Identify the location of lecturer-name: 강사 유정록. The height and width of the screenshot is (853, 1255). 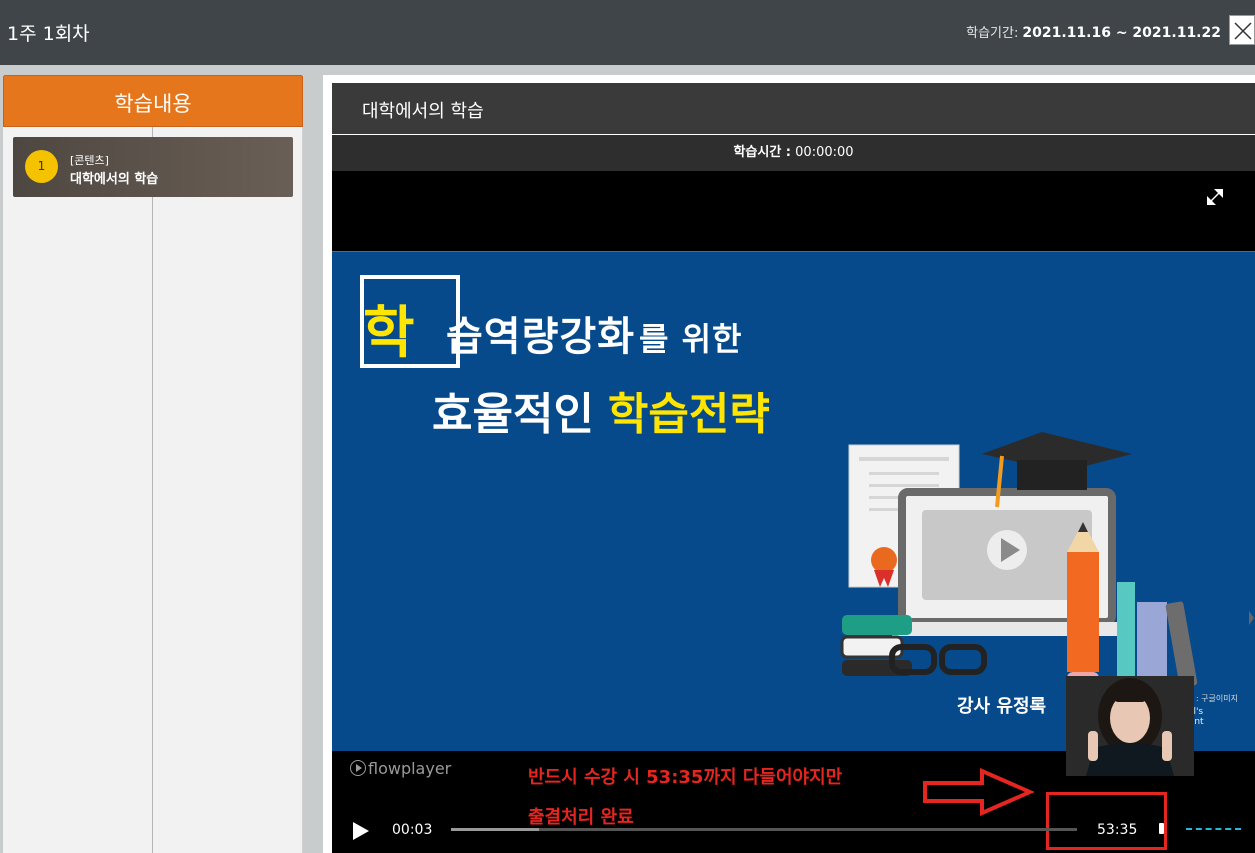
(1002, 706).